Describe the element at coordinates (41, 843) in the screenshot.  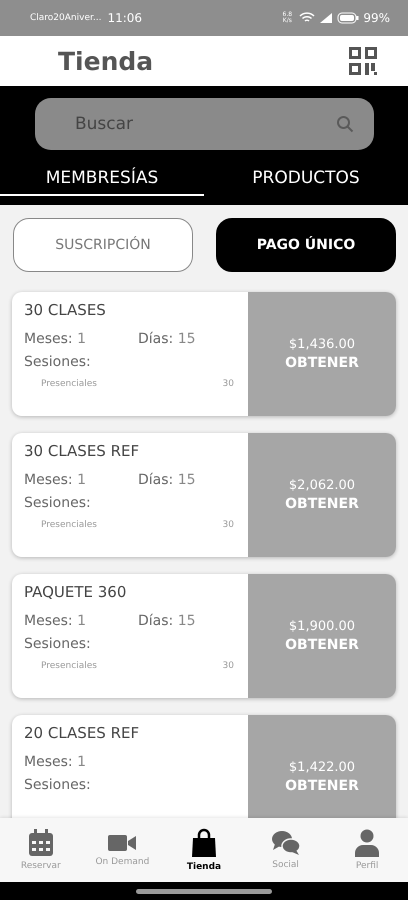
I see `calendar-icon` at that location.